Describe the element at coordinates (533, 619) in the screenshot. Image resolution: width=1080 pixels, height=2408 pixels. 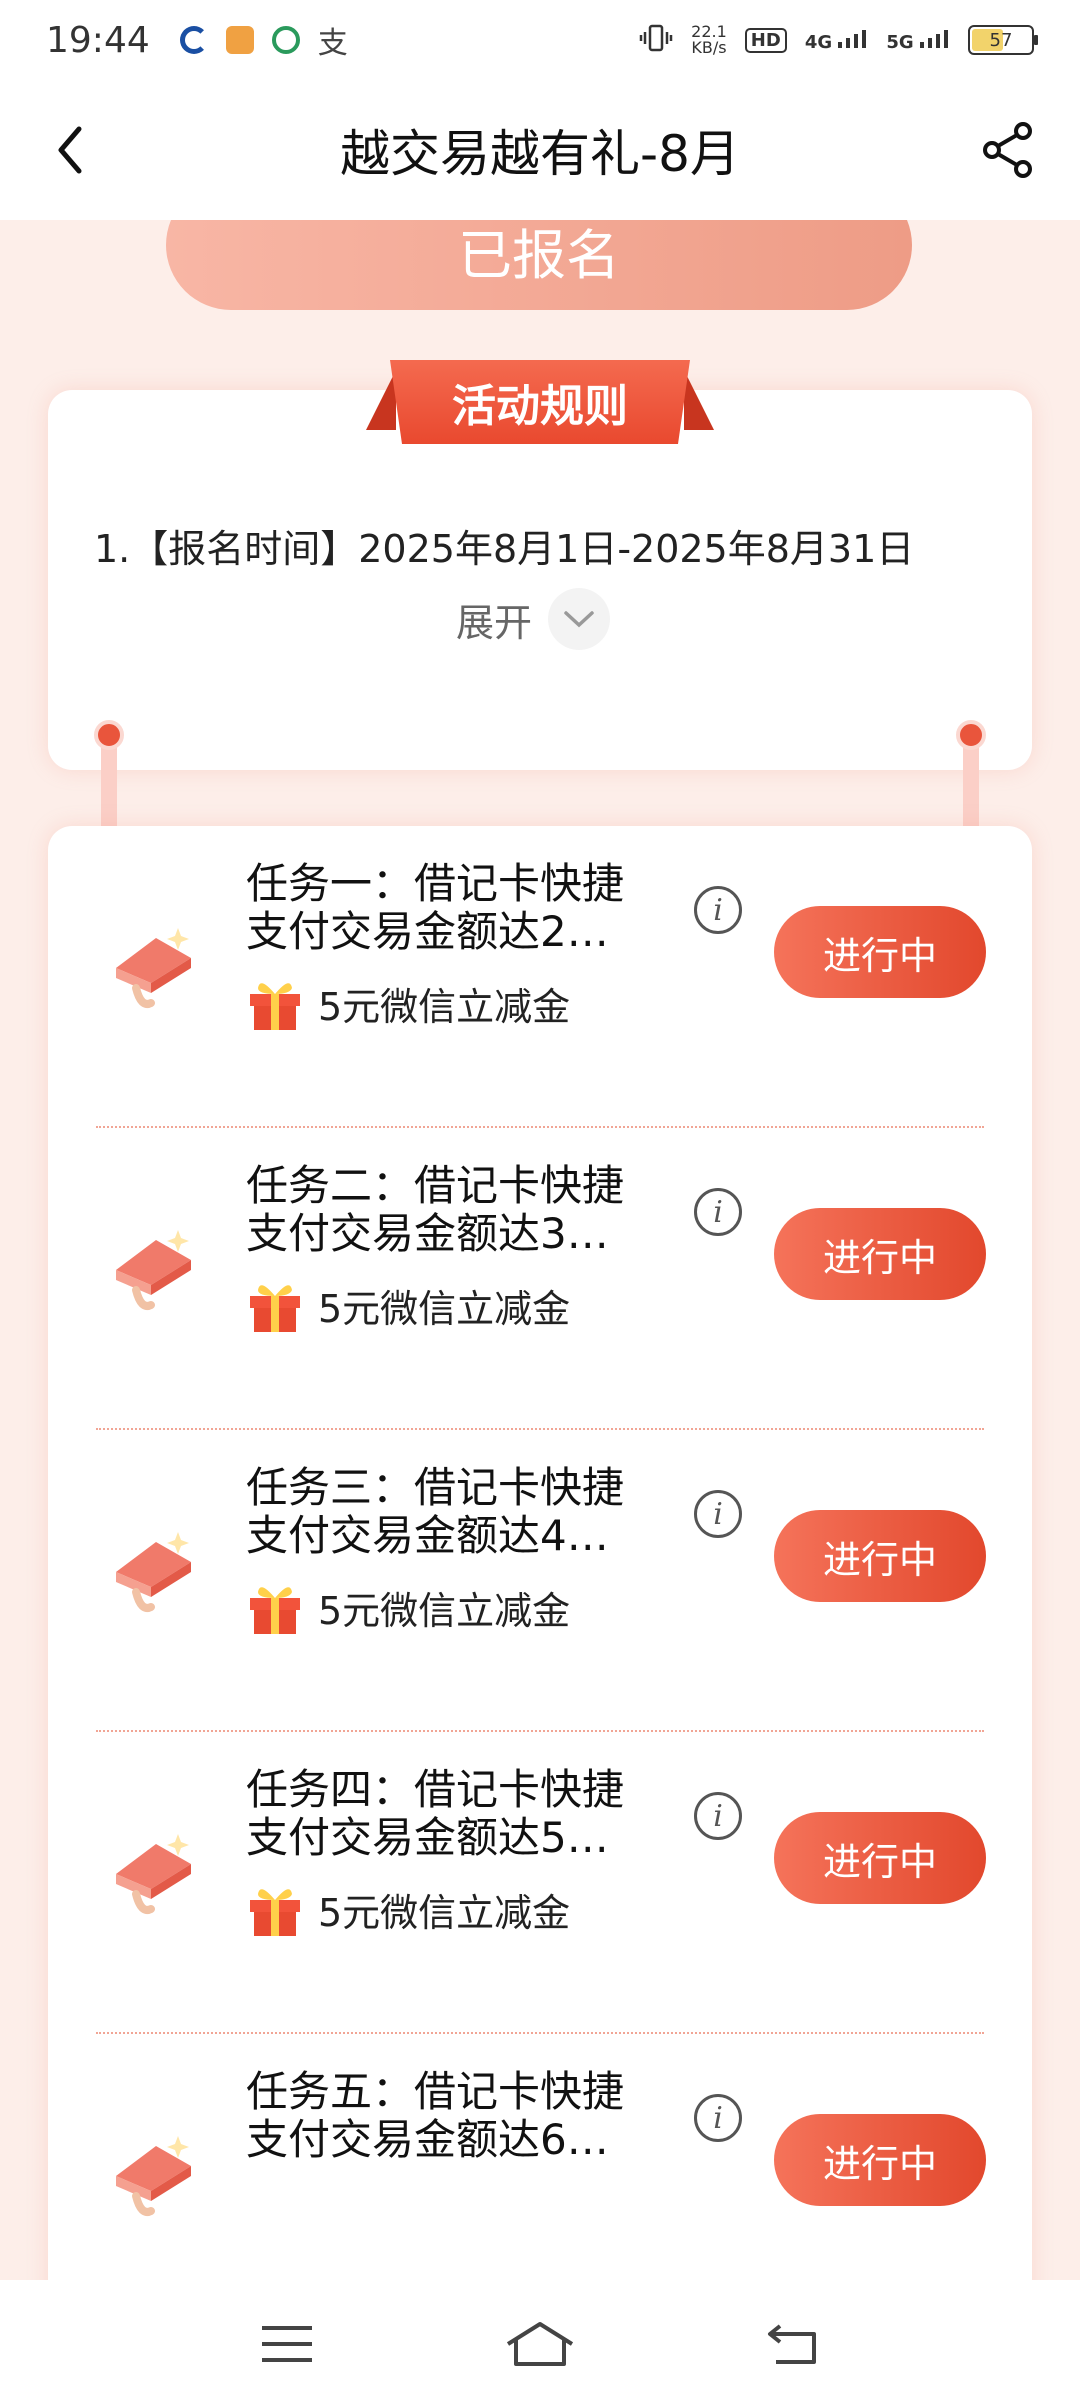
I see `expand-toggle: 展开` at that location.